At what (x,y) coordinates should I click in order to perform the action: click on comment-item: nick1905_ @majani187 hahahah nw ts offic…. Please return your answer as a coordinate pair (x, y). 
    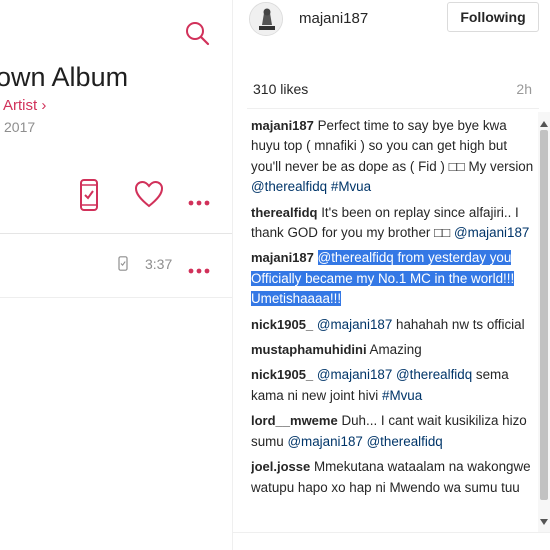
    Looking at the image, I should click on (393, 325).